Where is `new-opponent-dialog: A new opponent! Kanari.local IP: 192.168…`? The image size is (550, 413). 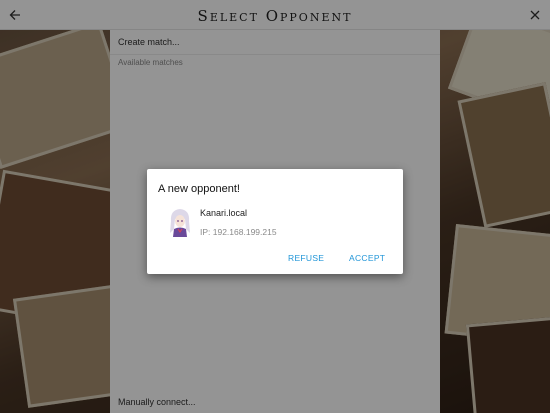 new-opponent-dialog: A new opponent! Kanari.local IP: 192.168… is located at coordinates (275, 221).